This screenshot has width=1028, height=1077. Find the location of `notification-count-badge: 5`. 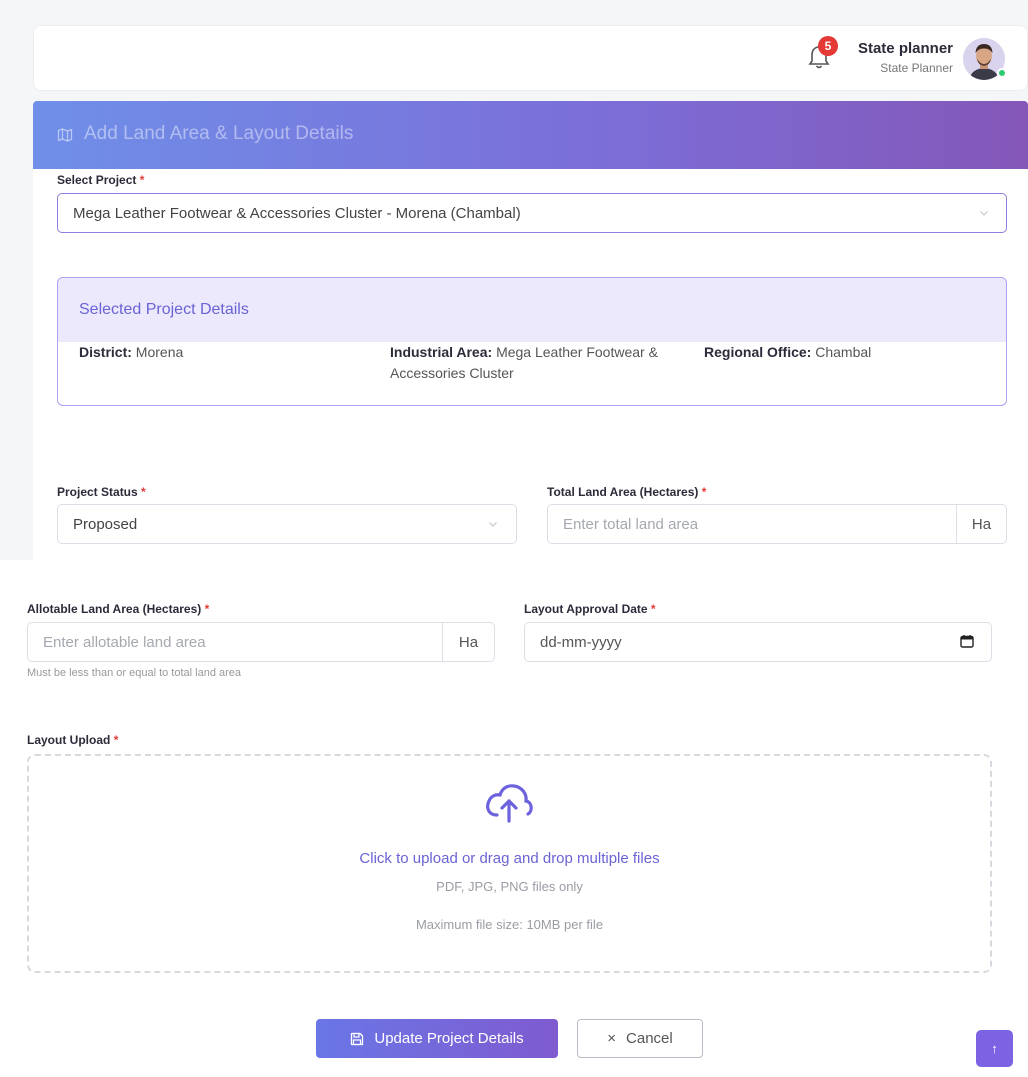

notification-count-badge: 5 is located at coordinates (828, 46).